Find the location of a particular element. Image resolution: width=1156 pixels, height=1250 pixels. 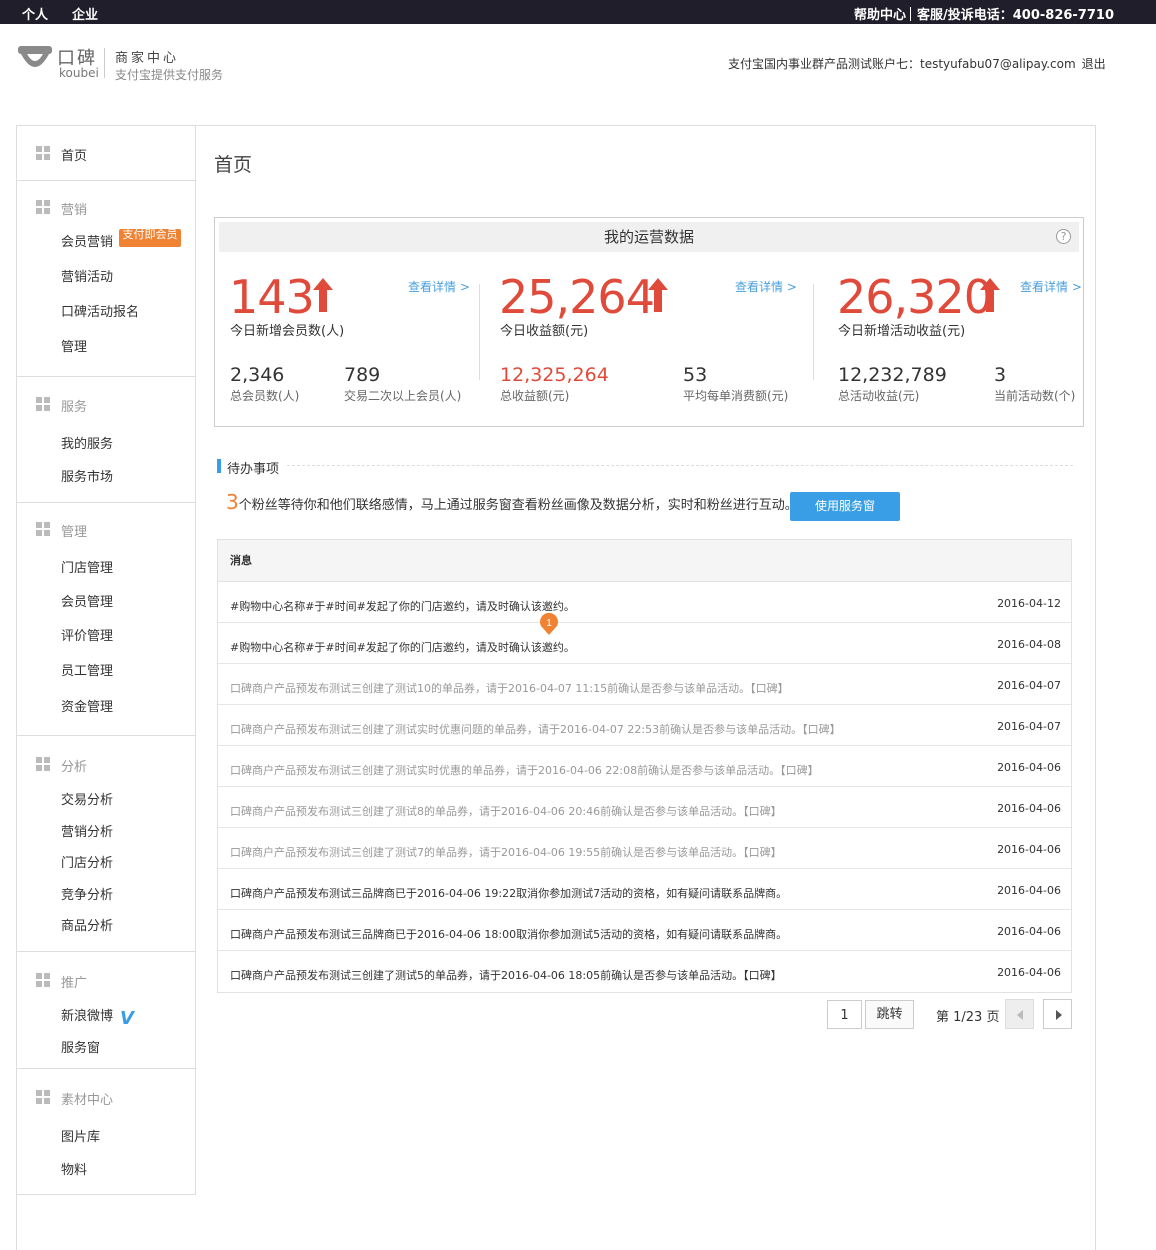

total-members-value: 2,346 is located at coordinates (257, 375).